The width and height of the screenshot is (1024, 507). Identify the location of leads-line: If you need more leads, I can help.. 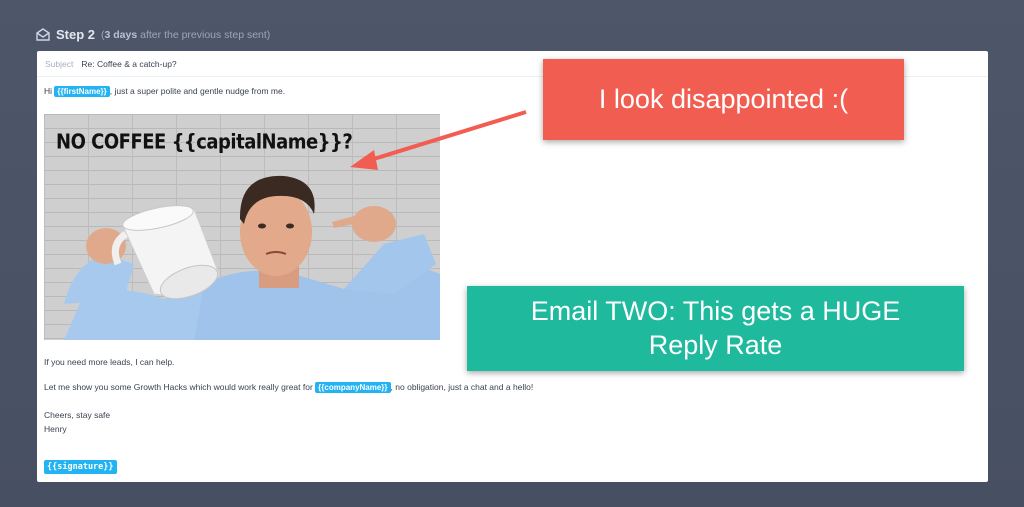
(109, 362).